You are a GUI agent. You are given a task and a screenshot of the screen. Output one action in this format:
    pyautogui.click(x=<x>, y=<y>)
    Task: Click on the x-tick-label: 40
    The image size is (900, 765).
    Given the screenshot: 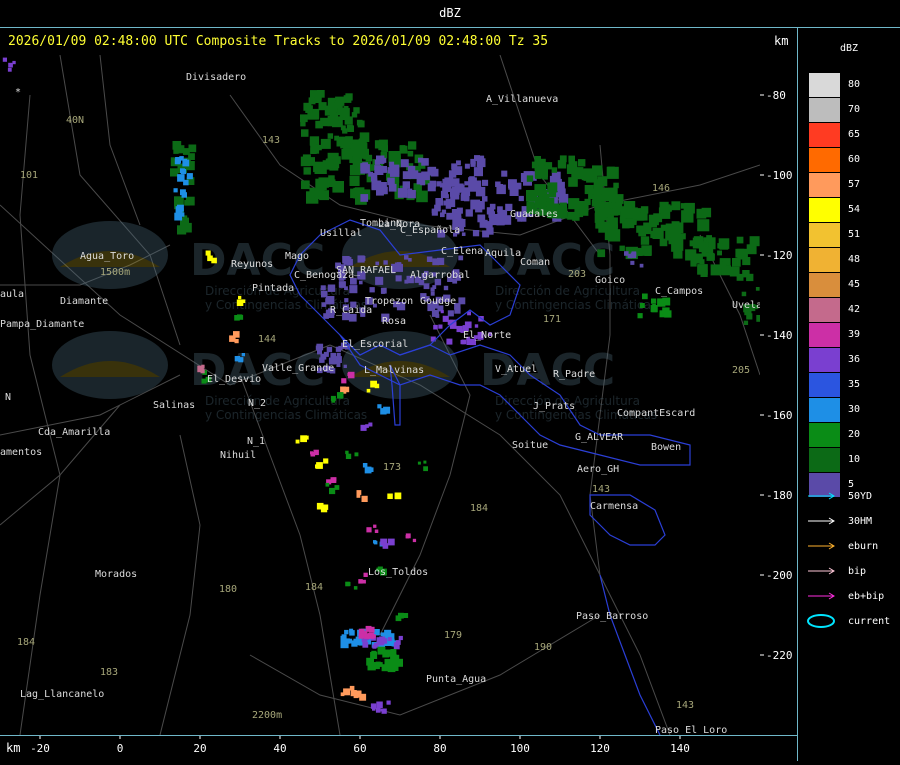 What is the action you would take?
    pyautogui.click(x=279, y=748)
    